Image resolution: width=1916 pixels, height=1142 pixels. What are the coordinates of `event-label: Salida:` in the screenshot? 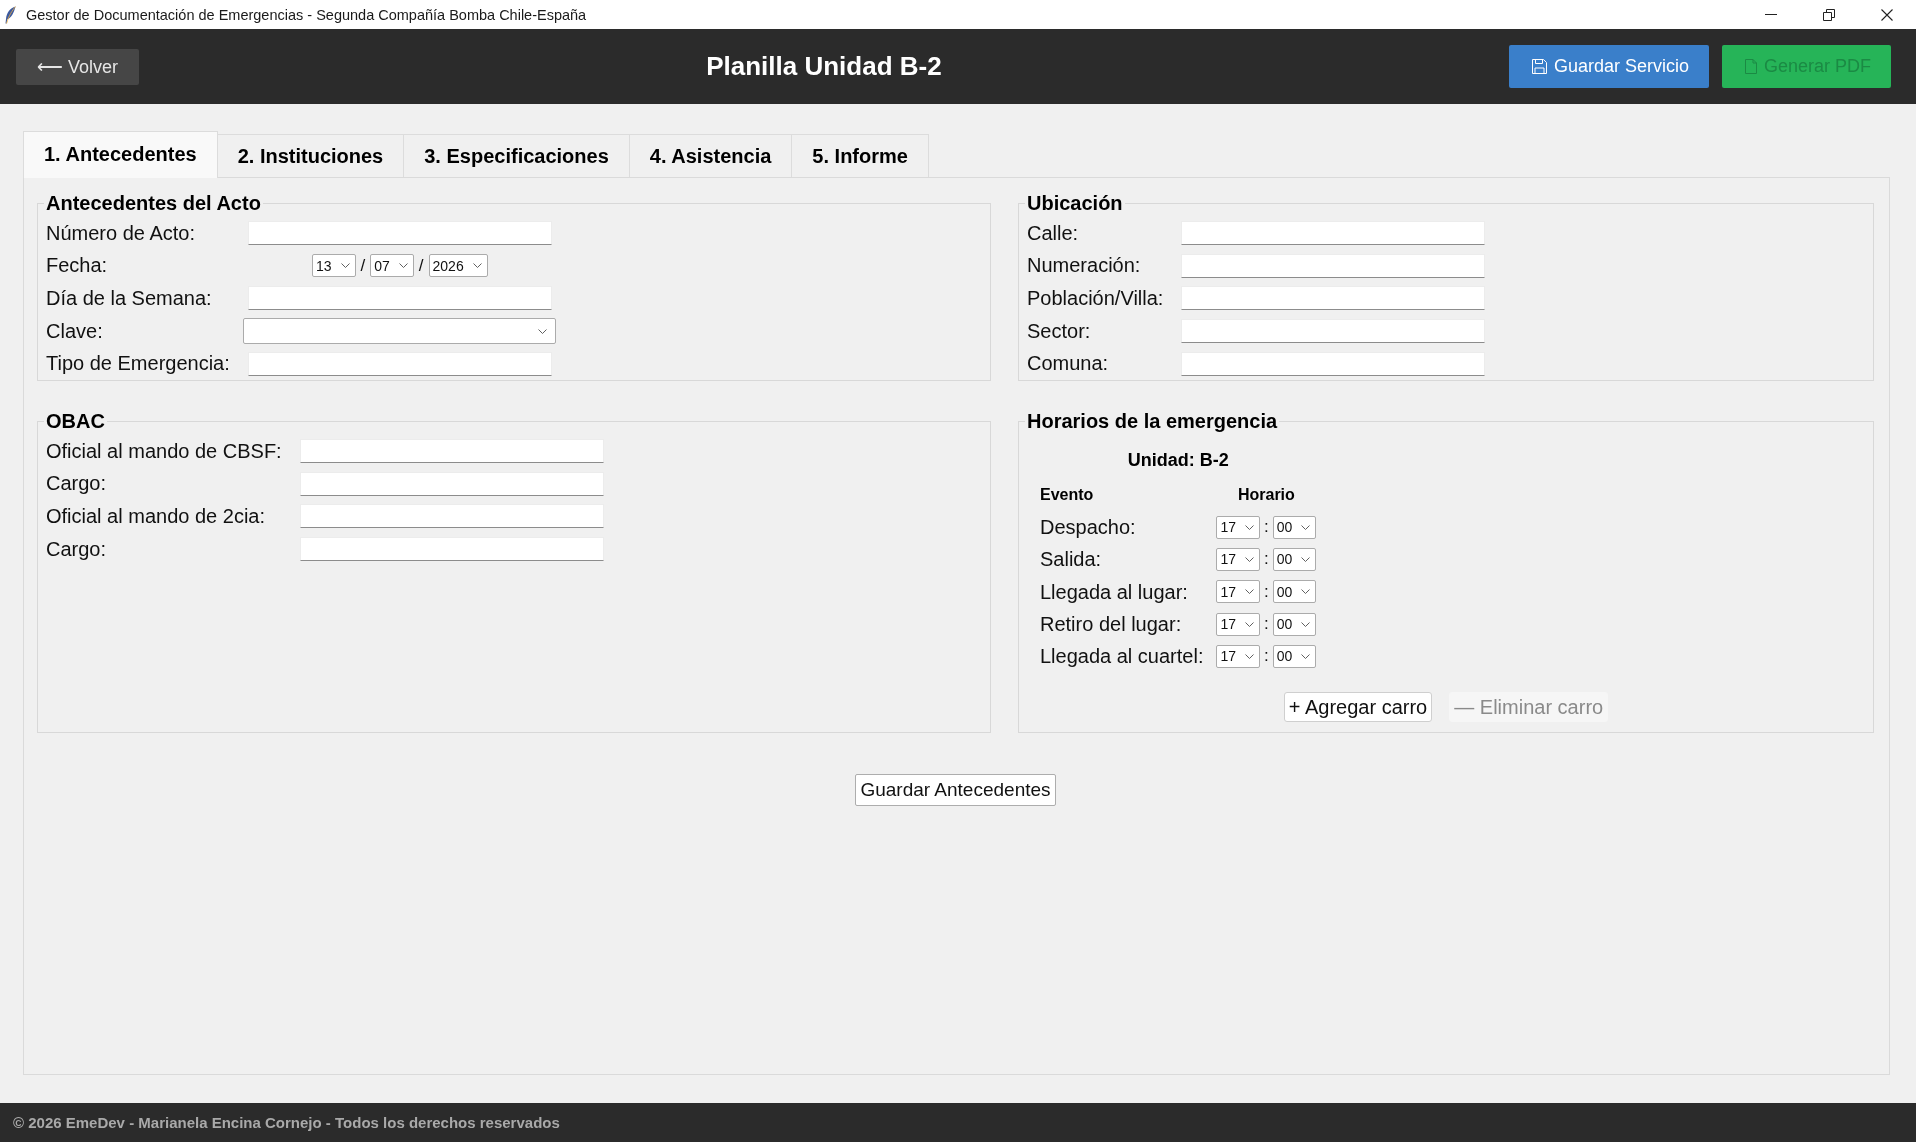 It's located at (1071, 560).